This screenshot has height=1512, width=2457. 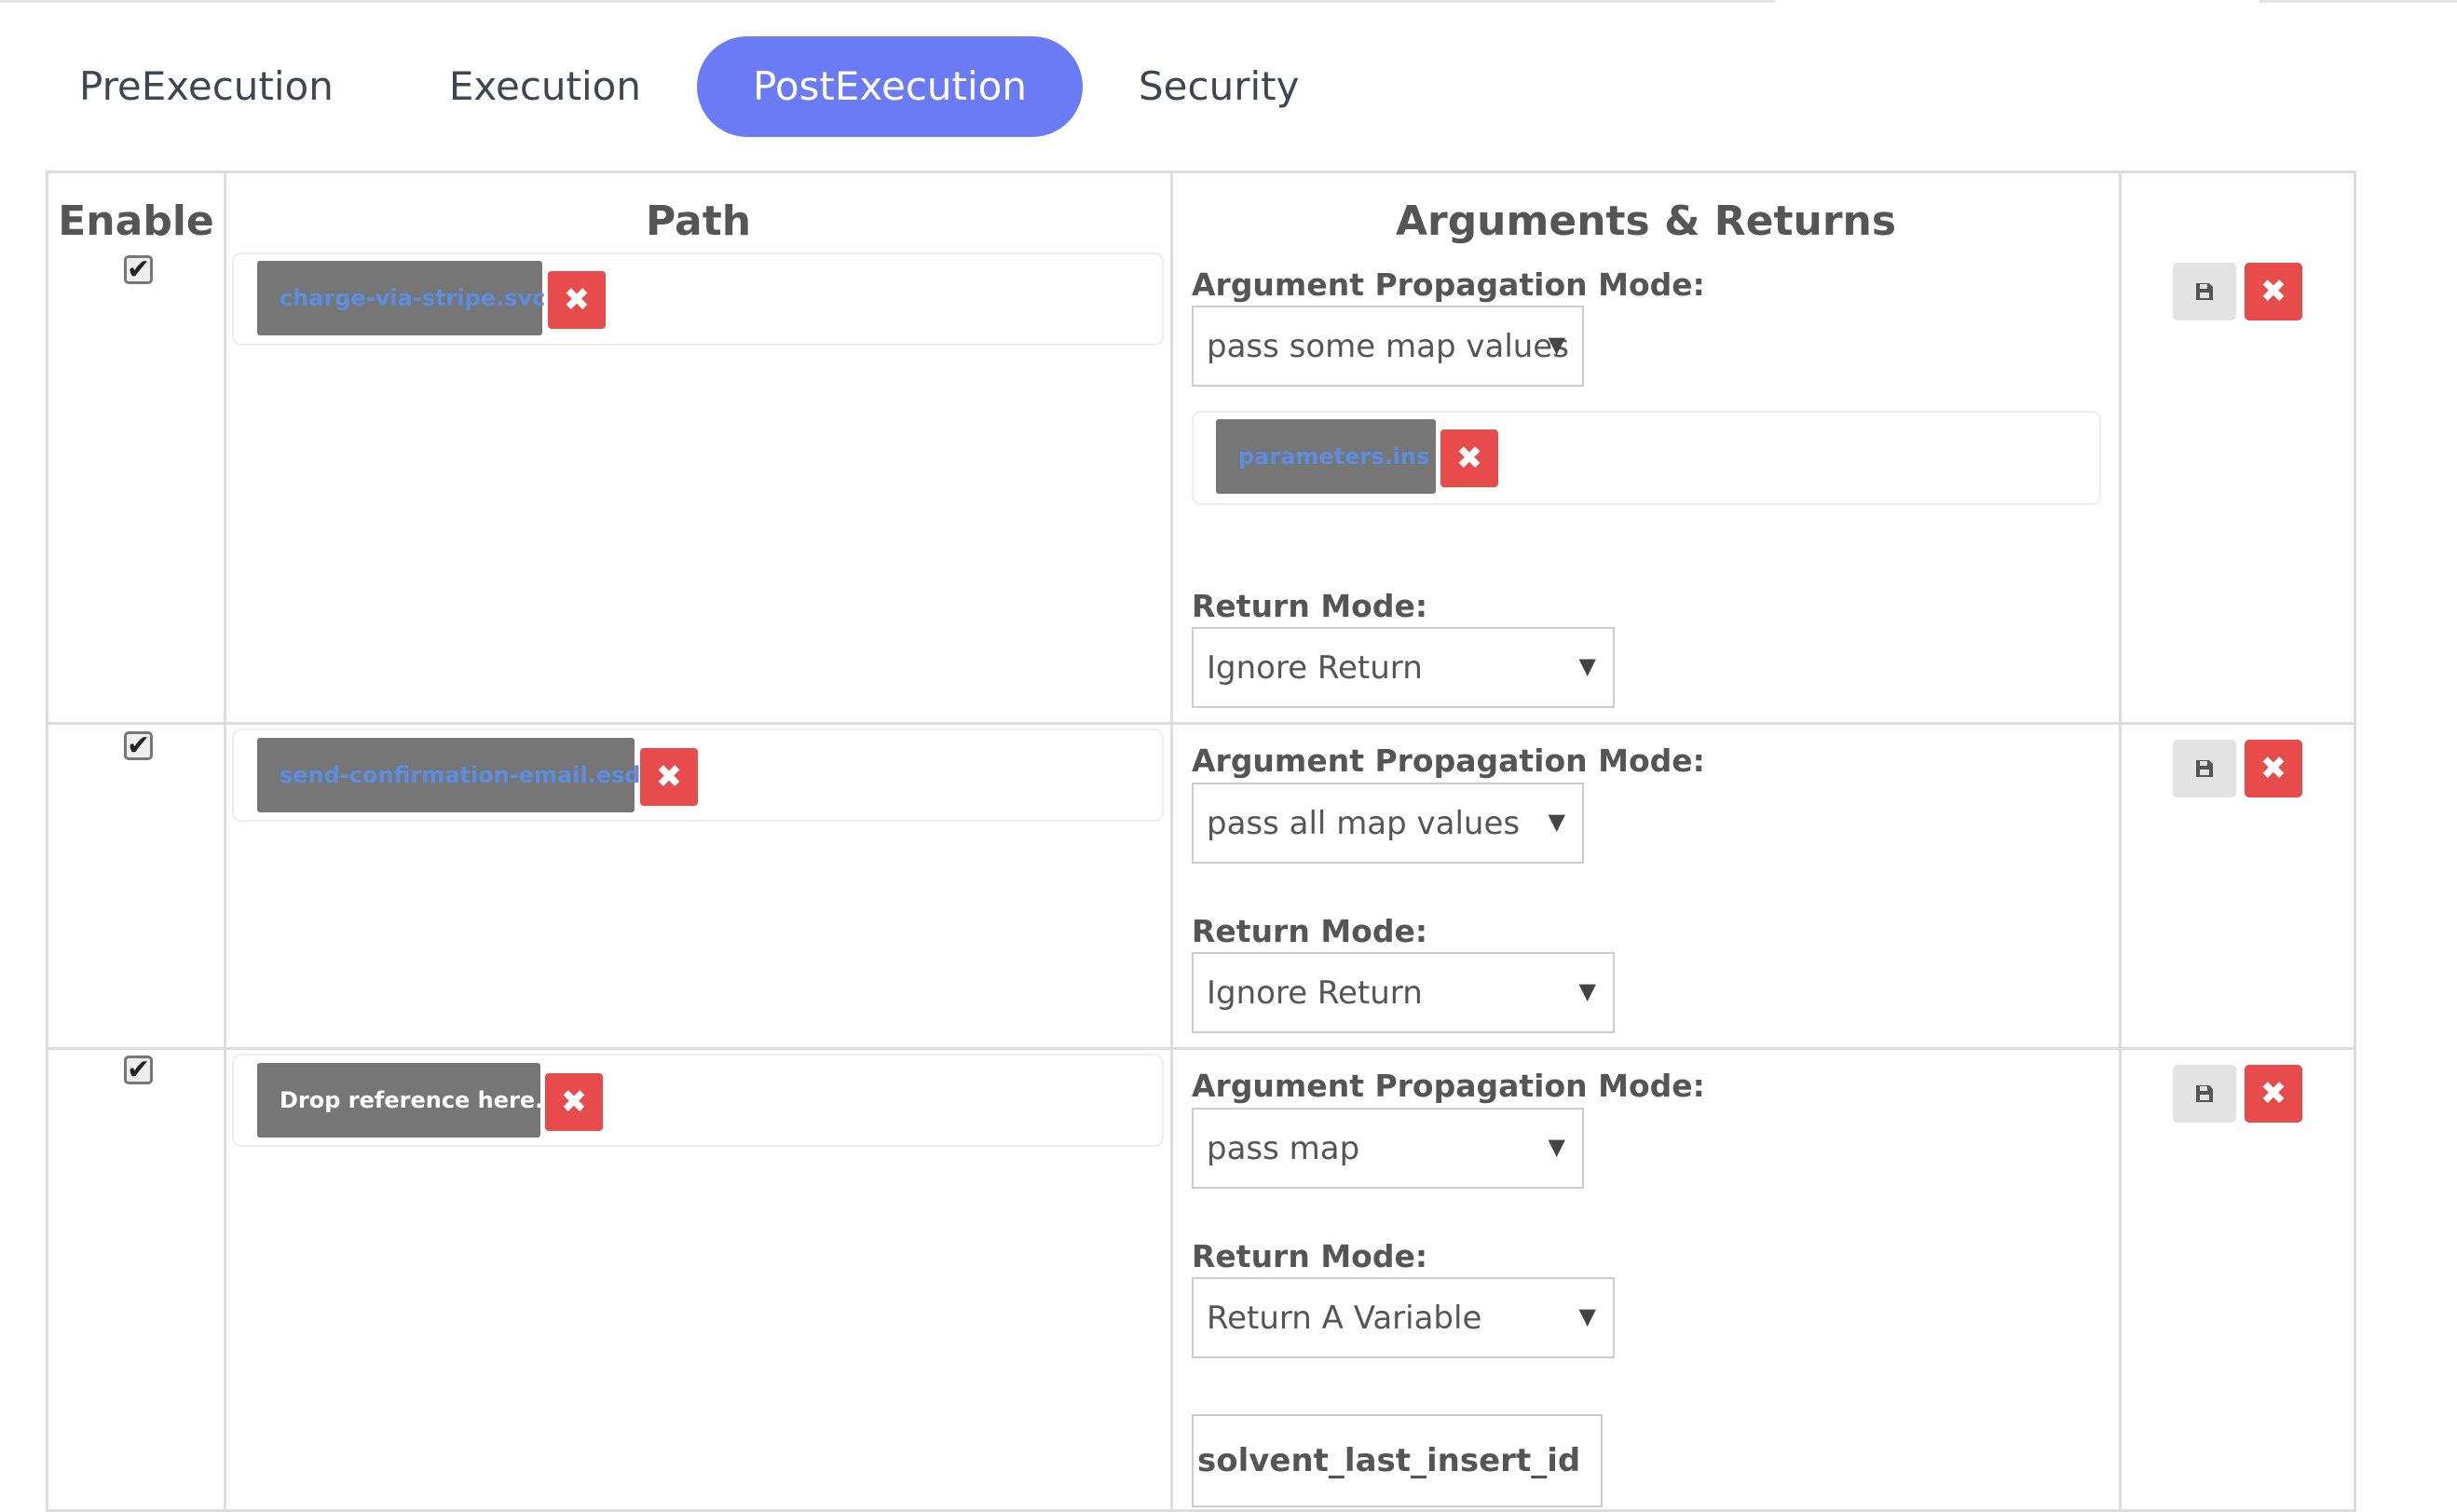 What do you see at coordinates (413, 298) in the screenshot?
I see `path-label: charge-via-stripe.svc` at bounding box center [413, 298].